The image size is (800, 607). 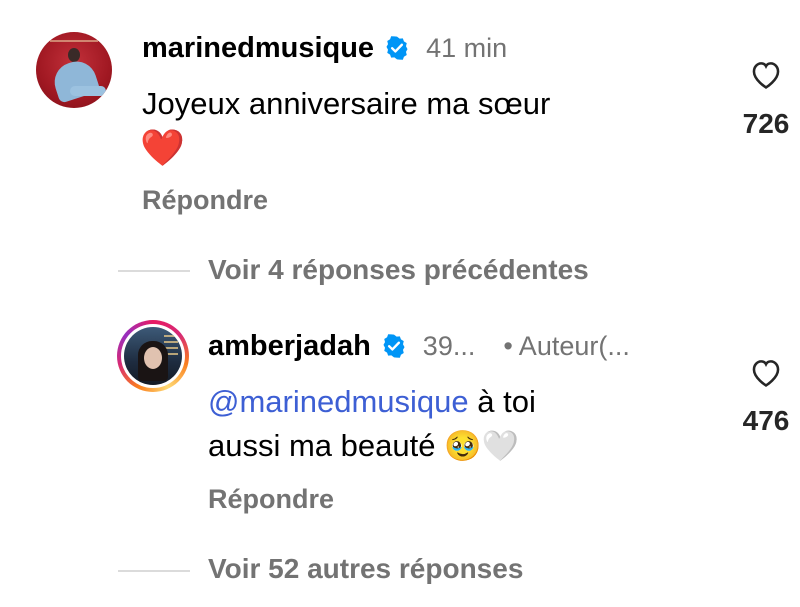 I want to click on comment2-text-line1: @marinedmusique à toi, so click(x=372, y=402).